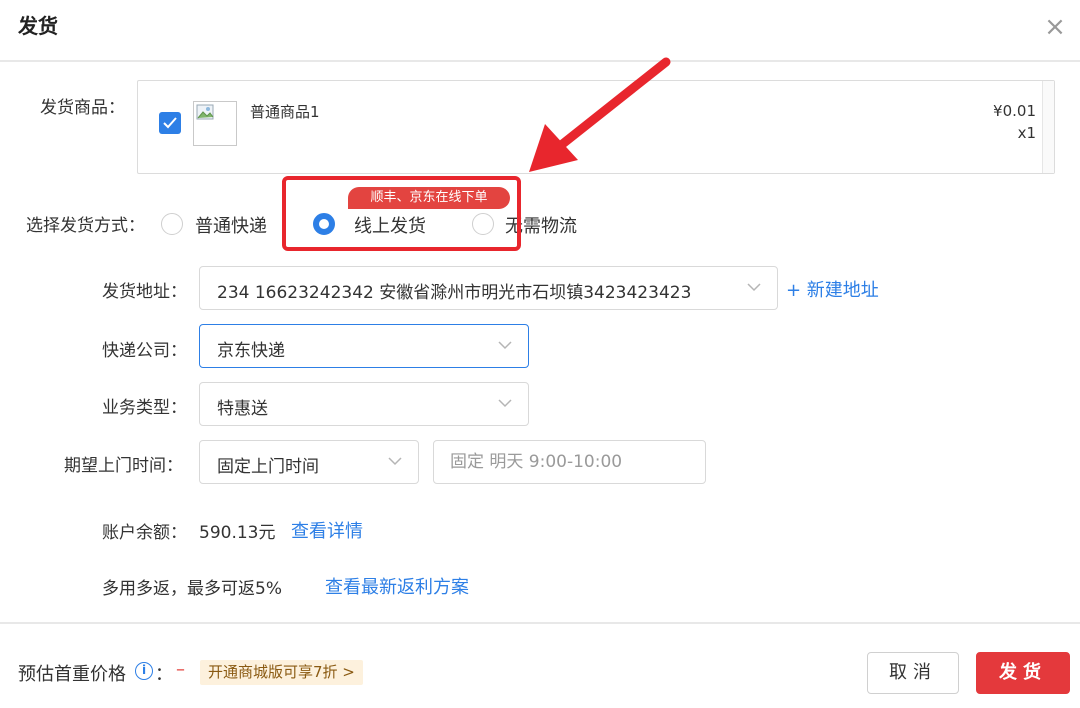  I want to click on cancel-button: 取消, so click(913, 673).